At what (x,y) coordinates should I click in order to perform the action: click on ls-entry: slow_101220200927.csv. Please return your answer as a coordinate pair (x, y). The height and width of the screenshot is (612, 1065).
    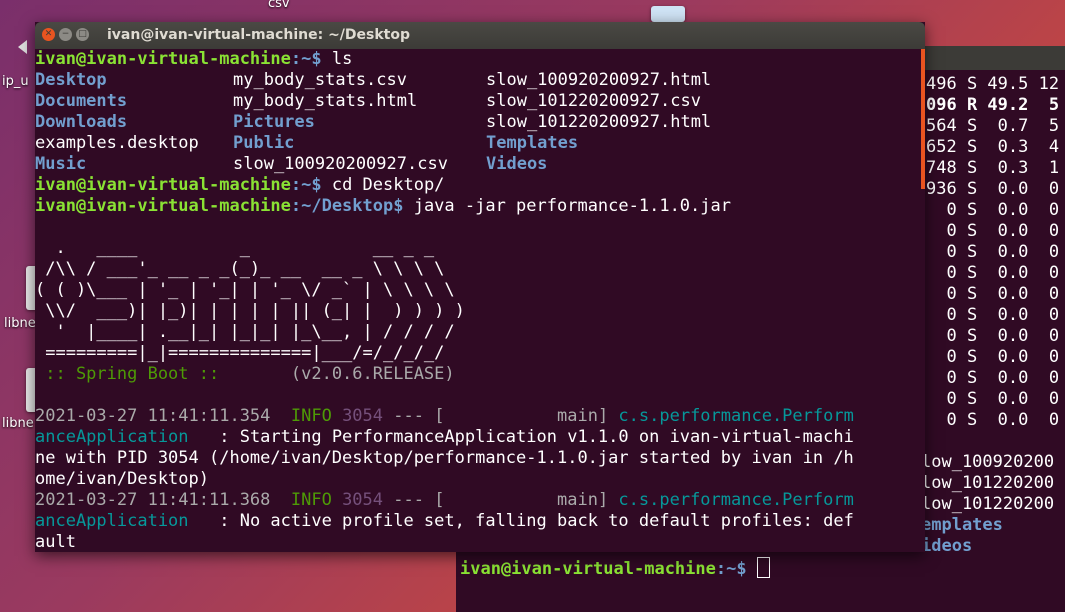
    Looking at the image, I should click on (593, 101).